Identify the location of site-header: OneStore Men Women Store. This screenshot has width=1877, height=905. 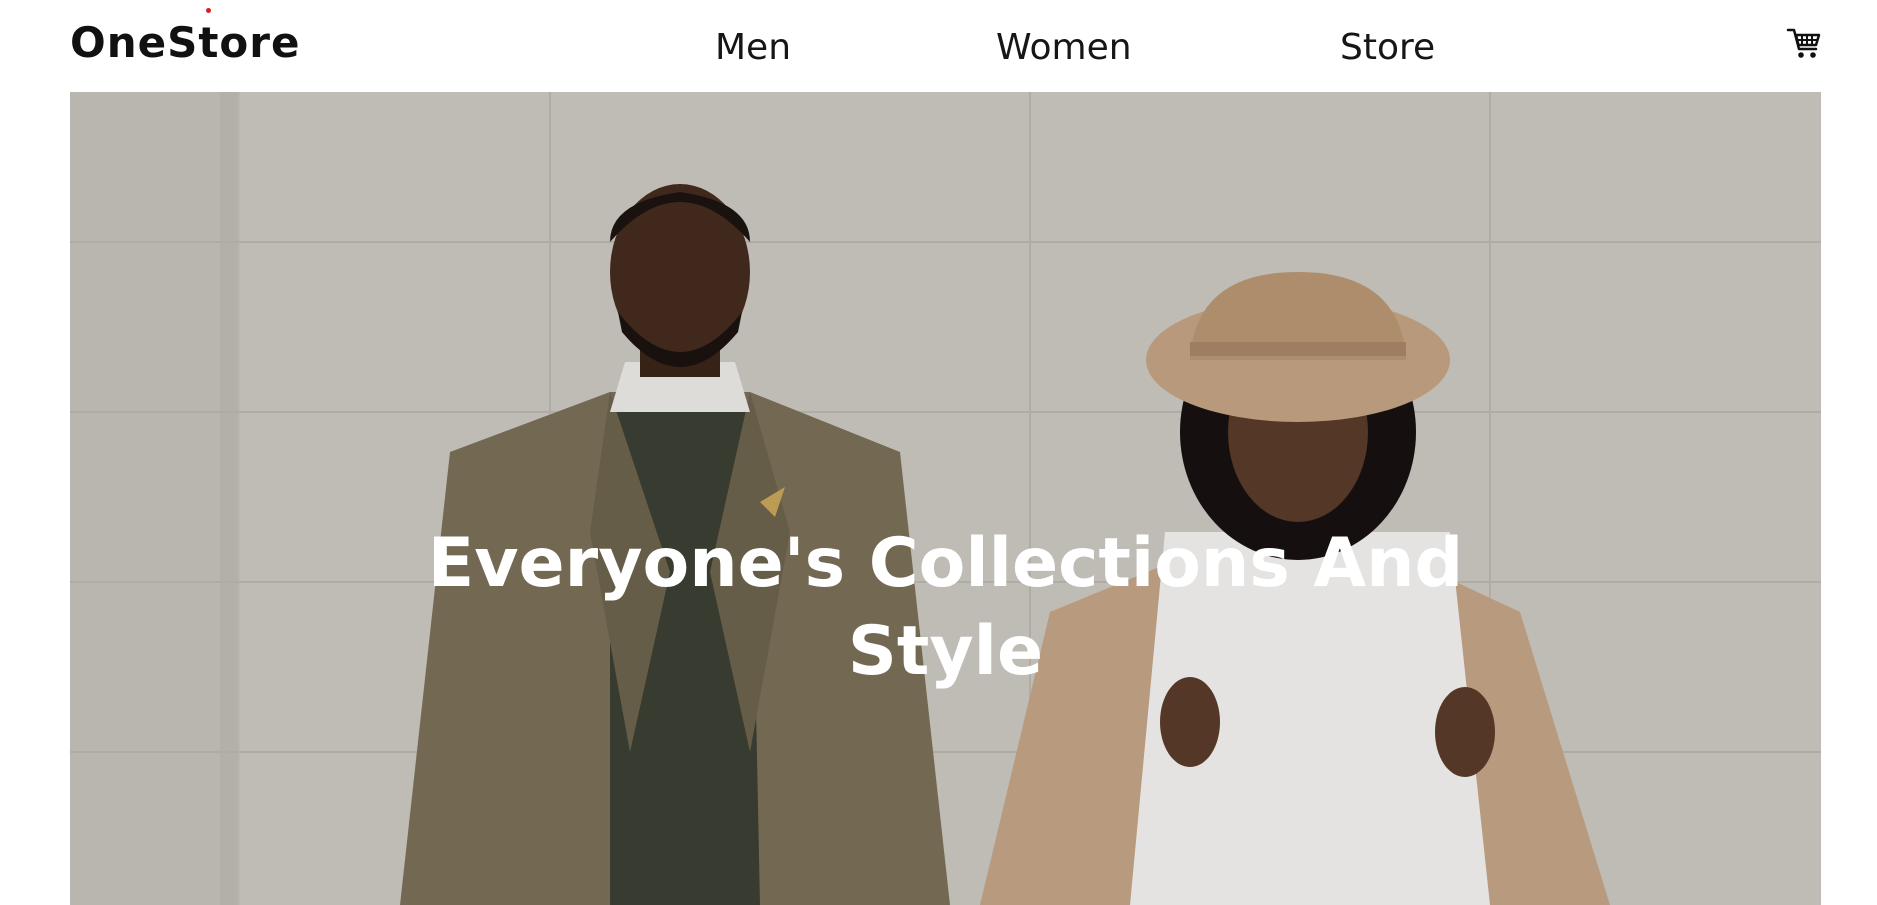
(938, 46).